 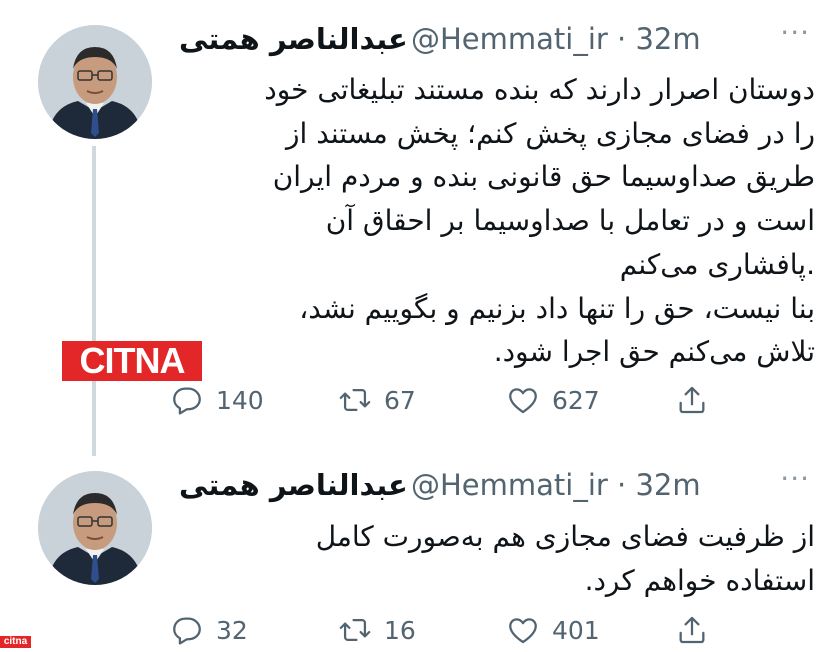 What do you see at coordinates (132, 361) in the screenshot?
I see `citna-watermark-logo: CITNA` at bounding box center [132, 361].